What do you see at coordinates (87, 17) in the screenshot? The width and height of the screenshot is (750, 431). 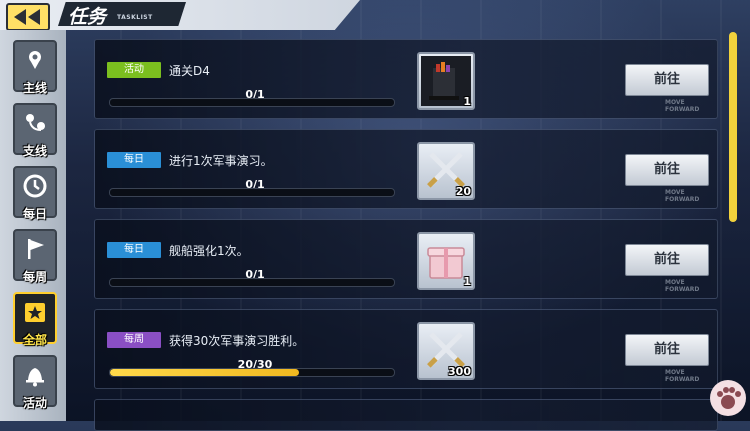 I see `page-title: 任务` at bounding box center [87, 17].